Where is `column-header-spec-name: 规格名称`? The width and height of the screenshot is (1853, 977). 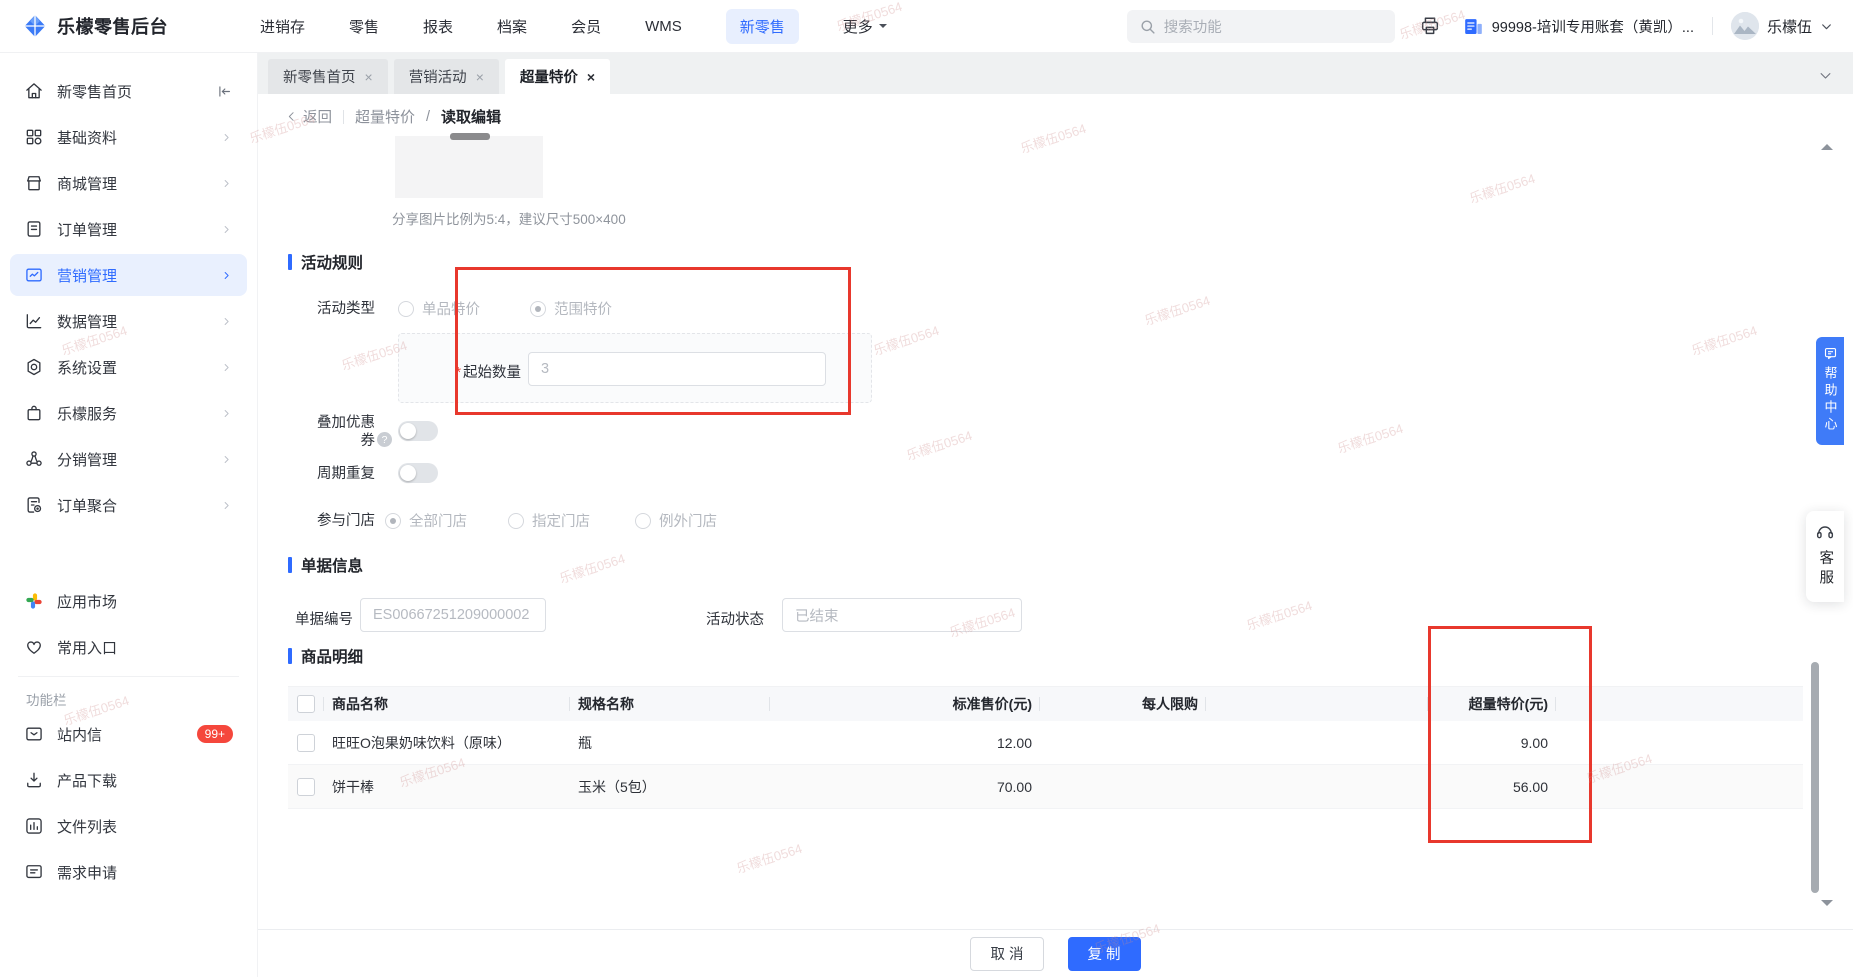 column-header-spec-name: 规格名称 is located at coordinates (670, 704).